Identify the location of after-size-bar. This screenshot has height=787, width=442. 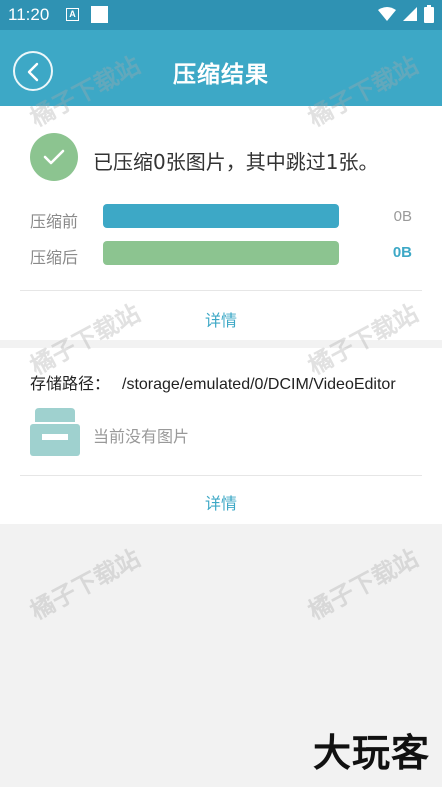
(221, 253).